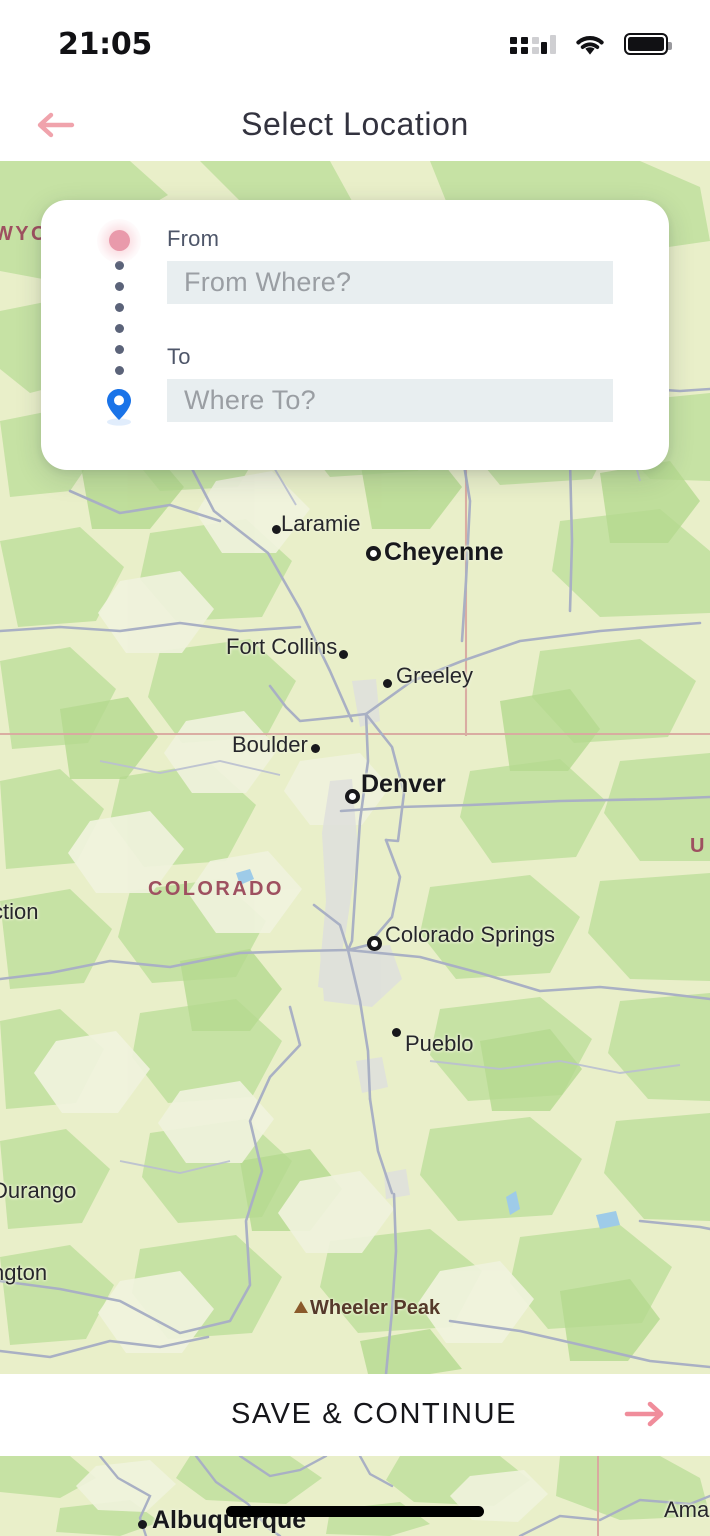 The width and height of the screenshot is (710, 1536). I want to click on from-input, so click(390, 282).